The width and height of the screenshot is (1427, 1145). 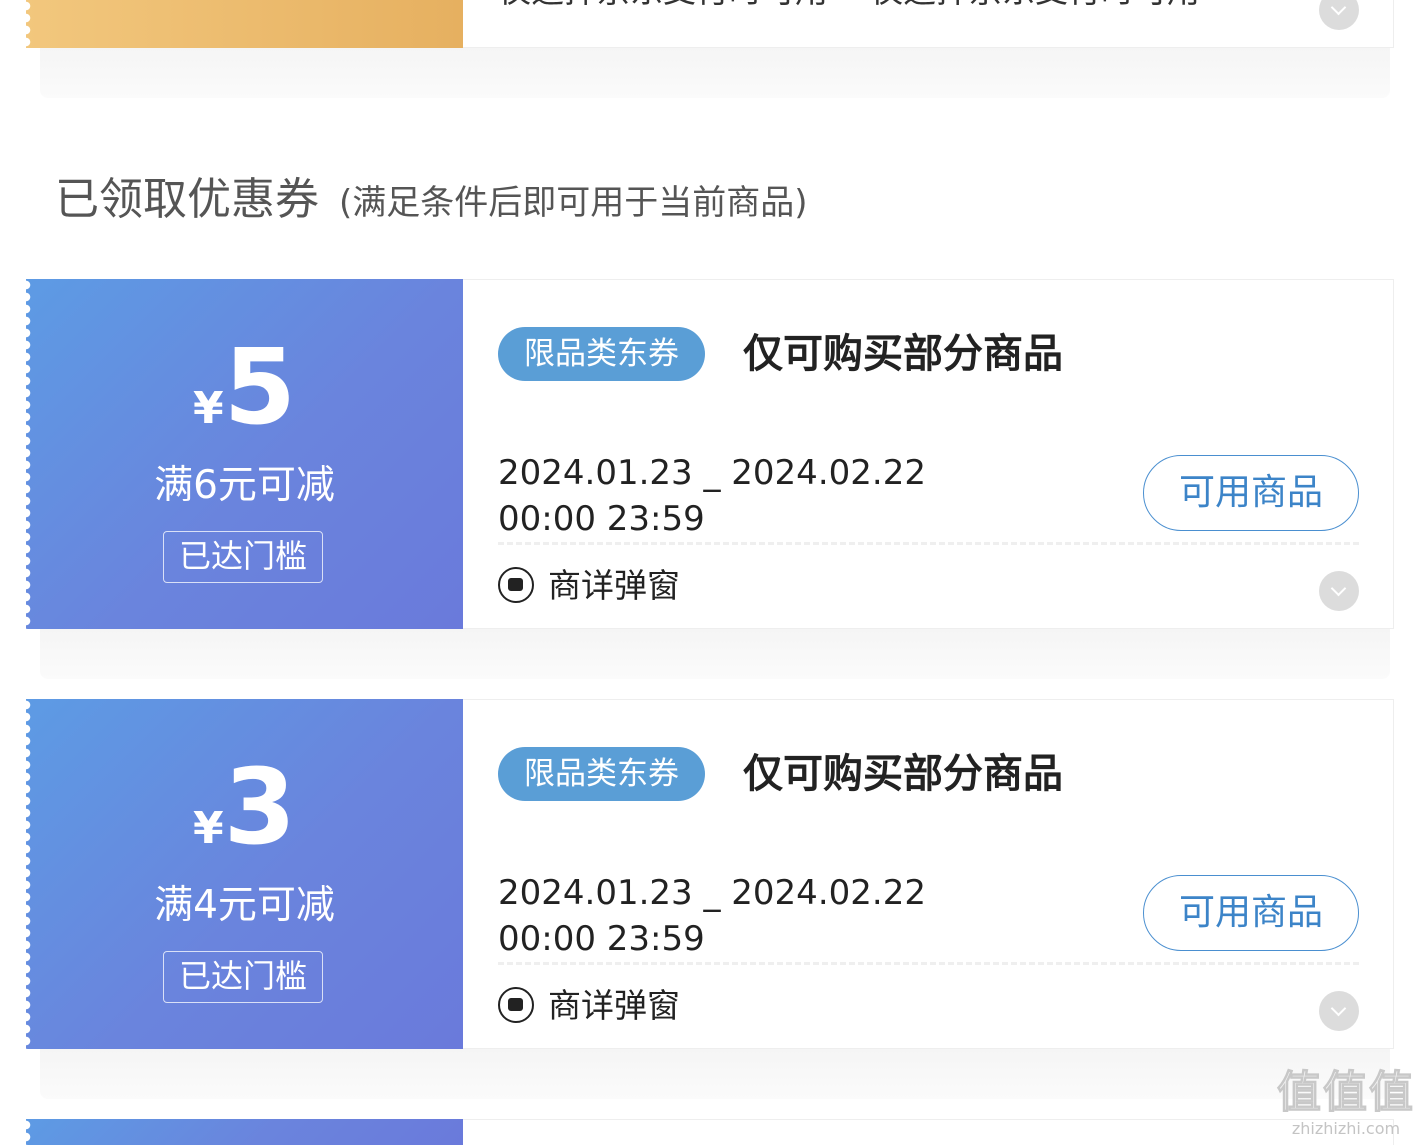 I want to click on section-header: 已领取优惠券 (满足条件后即可用于当前商品), so click(x=431, y=201).